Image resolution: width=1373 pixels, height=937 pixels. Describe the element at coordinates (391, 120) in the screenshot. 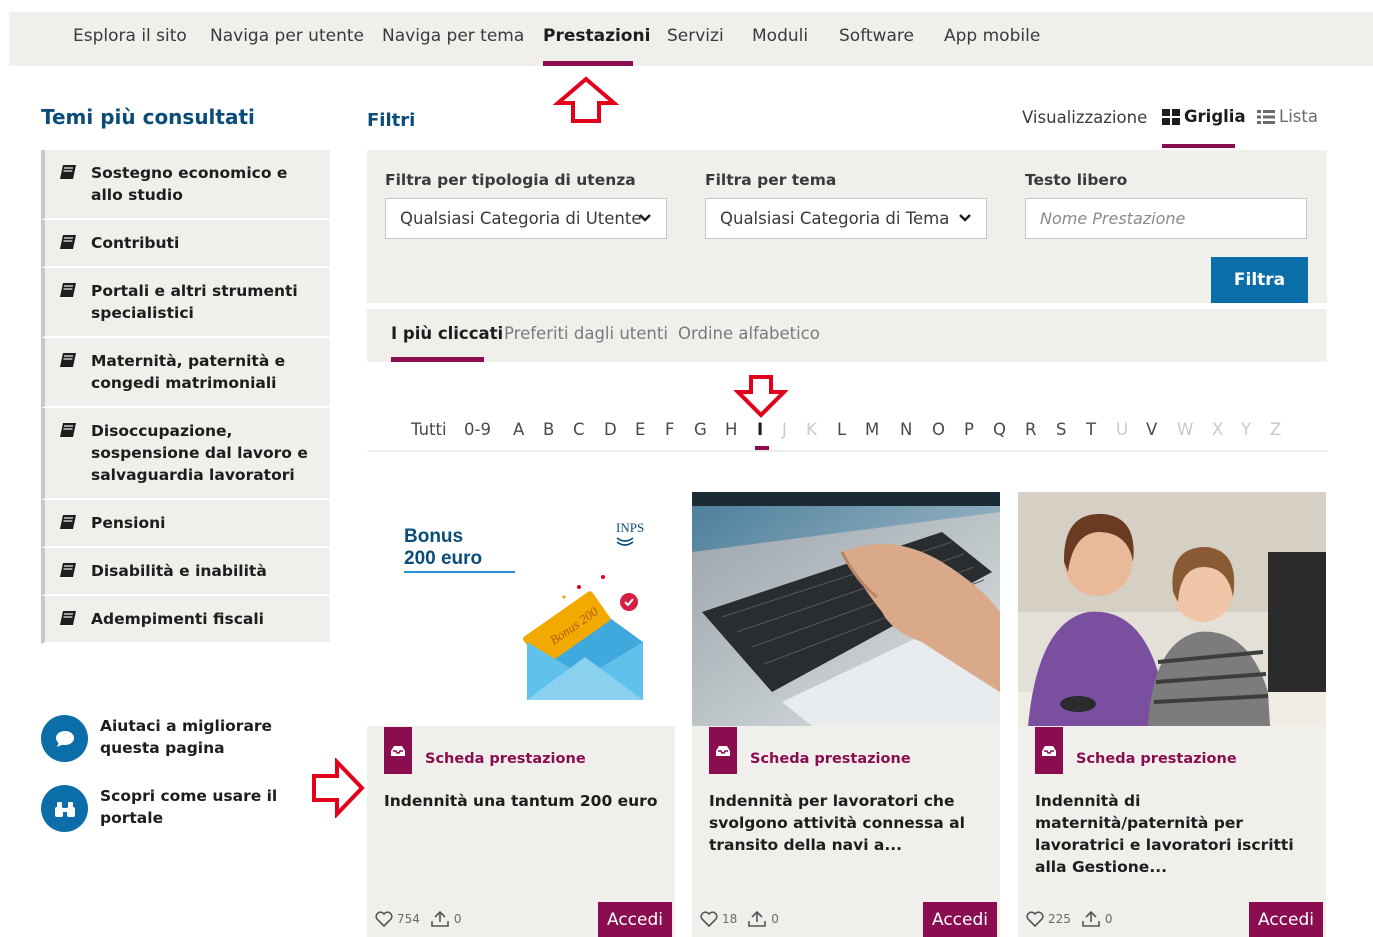

I see `filters-title: Filtri` at that location.